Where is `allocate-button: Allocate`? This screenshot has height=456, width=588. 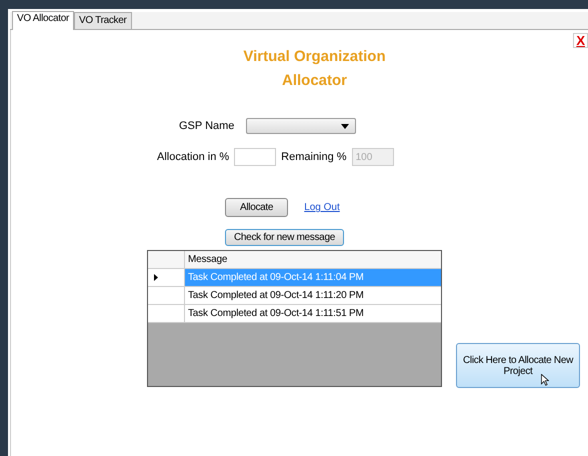
allocate-button: Allocate is located at coordinates (256, 207).